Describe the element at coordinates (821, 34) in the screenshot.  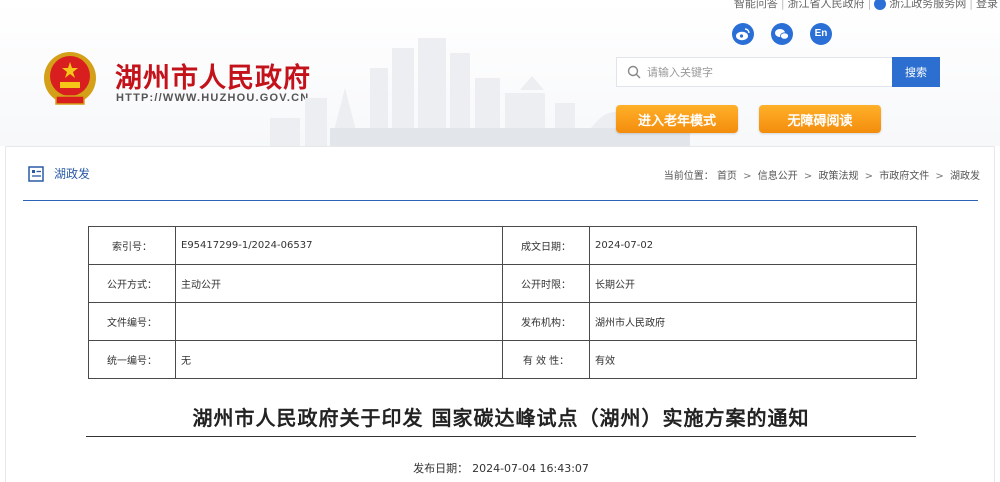
I see `english-site-button: En` at that location.